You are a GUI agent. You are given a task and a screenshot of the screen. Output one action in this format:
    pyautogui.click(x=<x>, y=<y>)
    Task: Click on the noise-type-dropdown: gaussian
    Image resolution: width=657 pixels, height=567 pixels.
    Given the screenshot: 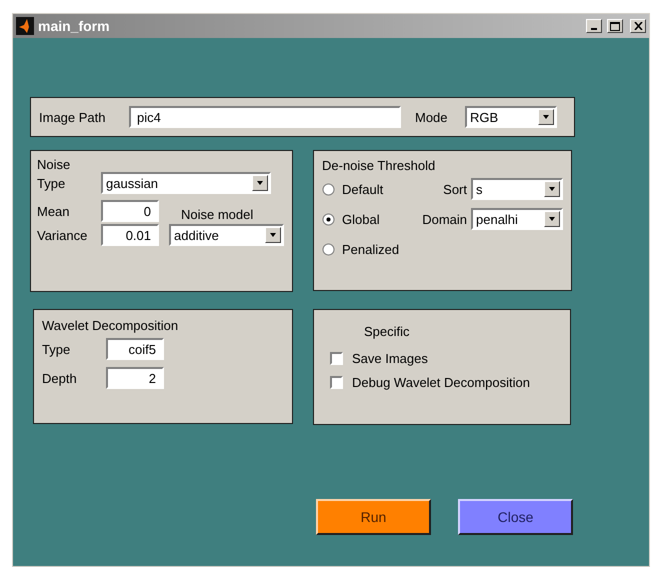 What is the action you would take?
    pyautogui.click(x=186, y=183)
    